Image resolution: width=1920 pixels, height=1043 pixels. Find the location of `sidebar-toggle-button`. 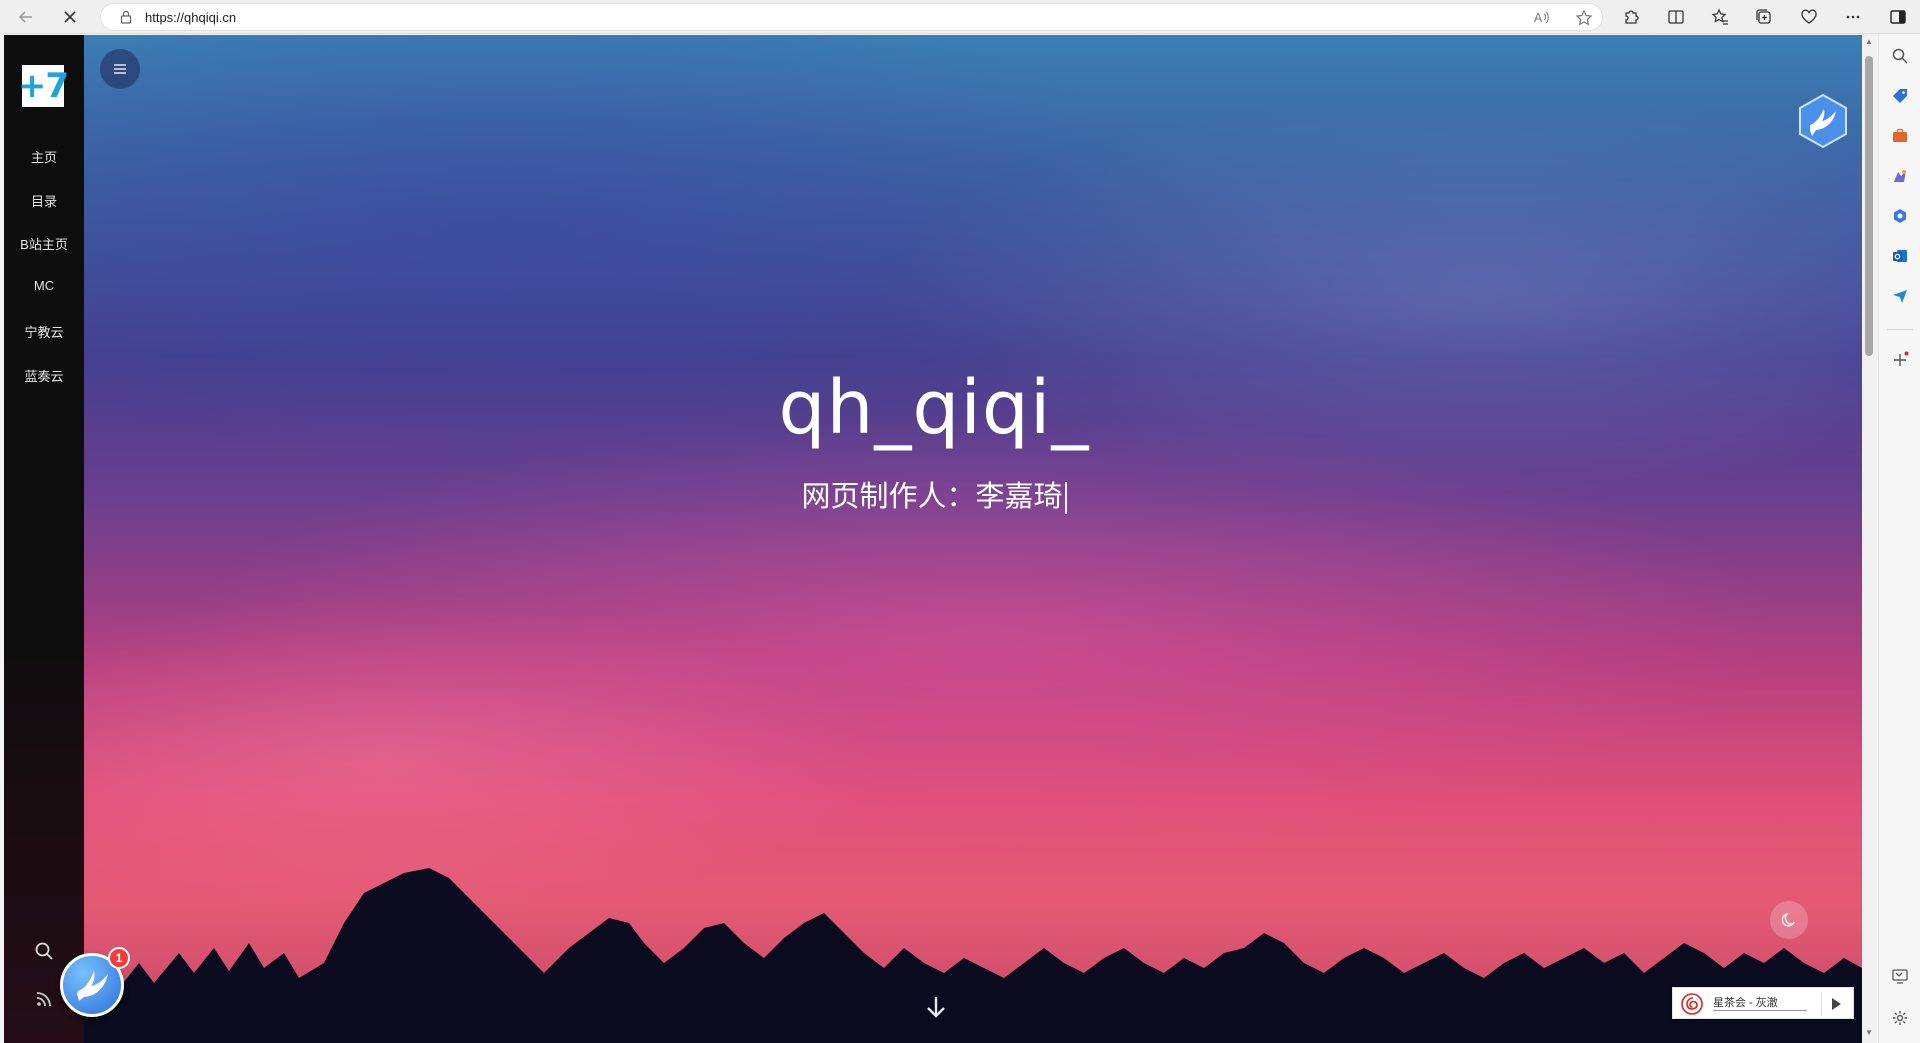

sidebar-toggle-button is located at coordinates (1898, 17).